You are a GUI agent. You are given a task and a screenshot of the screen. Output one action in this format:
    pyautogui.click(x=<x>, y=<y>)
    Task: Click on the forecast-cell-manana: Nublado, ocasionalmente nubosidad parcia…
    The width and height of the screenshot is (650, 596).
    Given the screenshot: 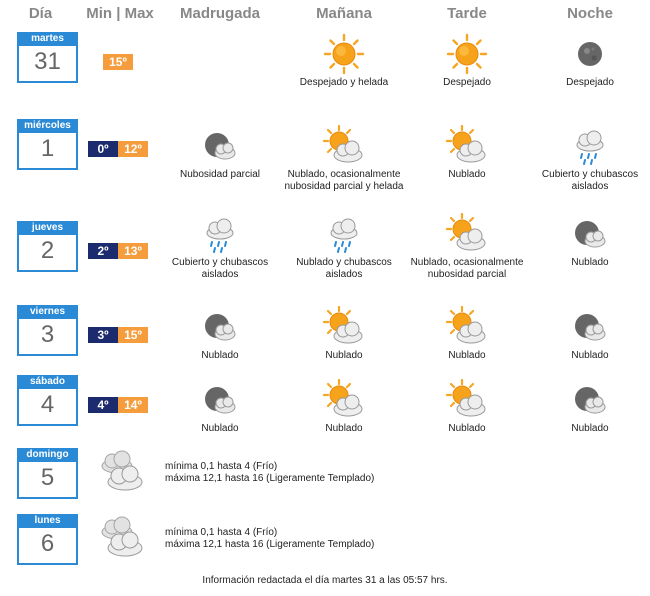 What is the action you would take?
    pyautogui.click(x=344, y=159)
    